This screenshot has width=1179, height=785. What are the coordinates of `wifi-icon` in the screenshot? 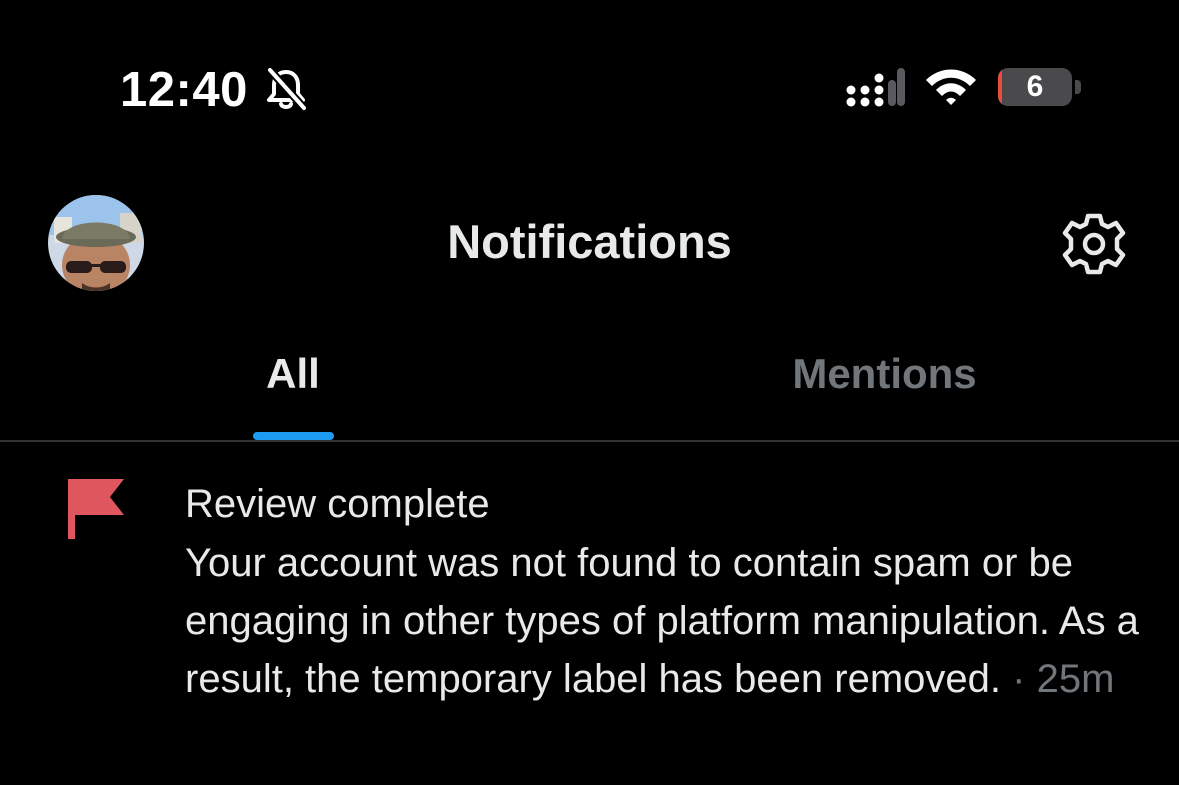 It's located at (951, 87).